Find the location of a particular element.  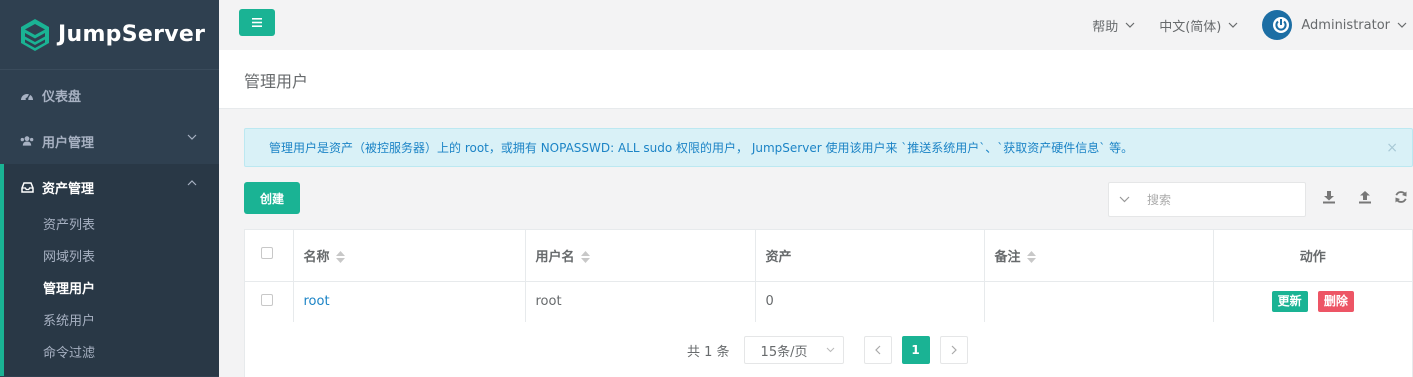

upload-icon is located at coordinates (1365, 197).